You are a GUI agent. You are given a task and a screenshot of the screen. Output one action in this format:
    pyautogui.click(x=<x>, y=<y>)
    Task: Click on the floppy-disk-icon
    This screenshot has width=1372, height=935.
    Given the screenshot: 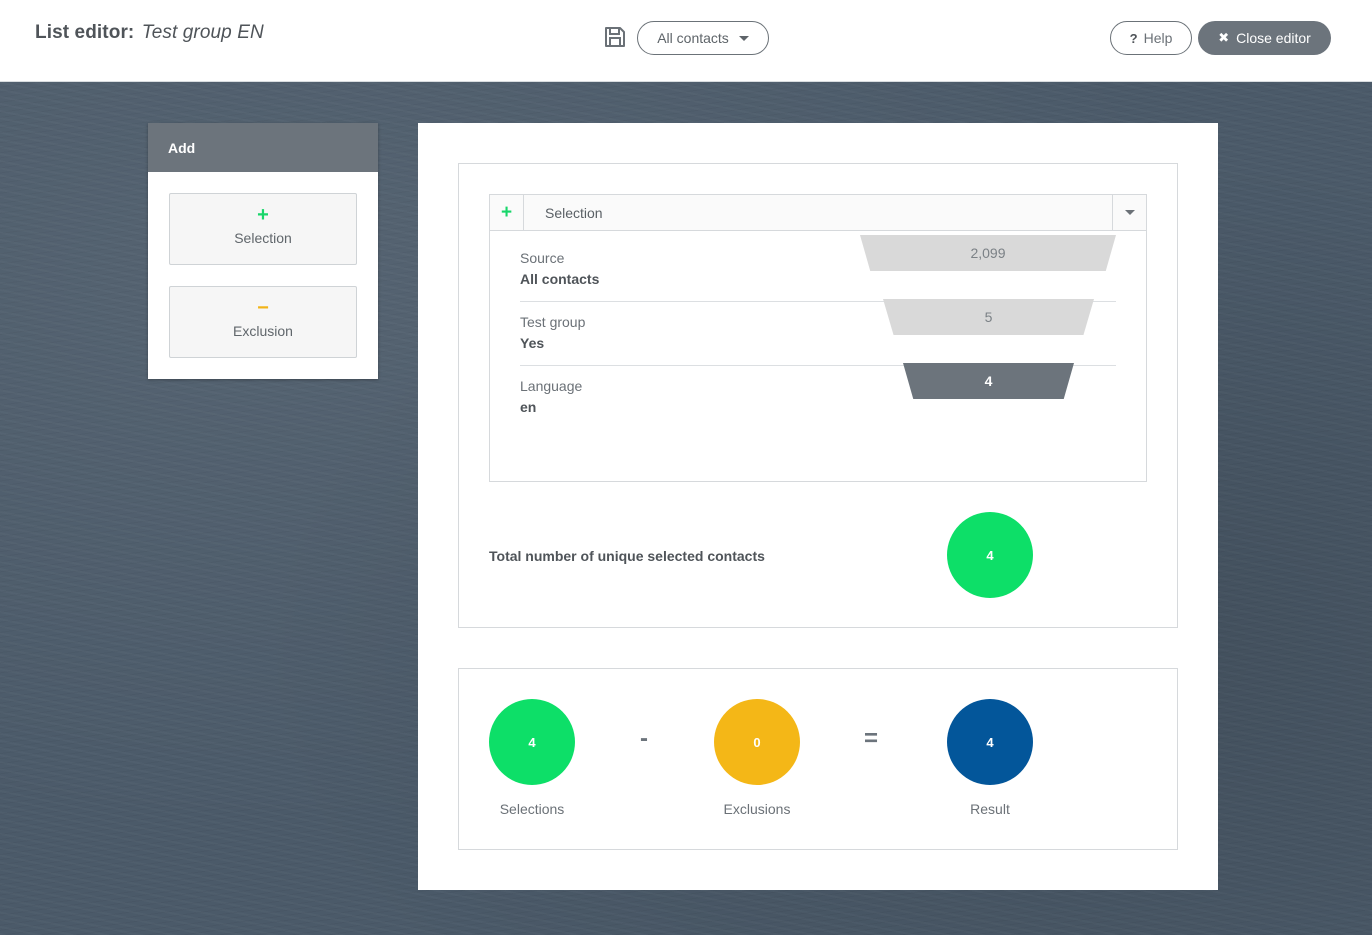 What is the action you would take?
    pyautogui.click(x=615, y=37)
    